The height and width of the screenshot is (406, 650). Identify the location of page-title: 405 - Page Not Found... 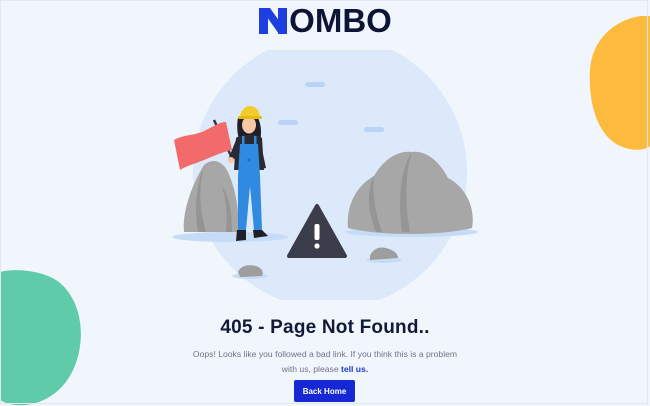
(325, 327).